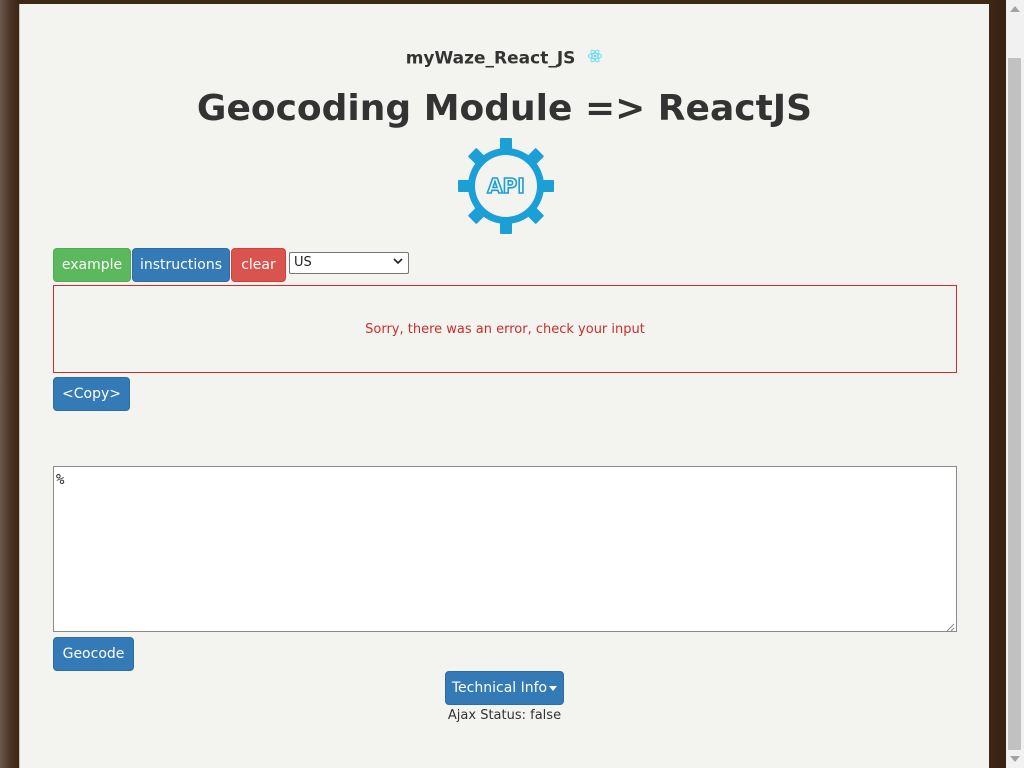  Describe the element at coordinates (950, 626) in the screenshot. I see `resize-grip-icon` at that location.